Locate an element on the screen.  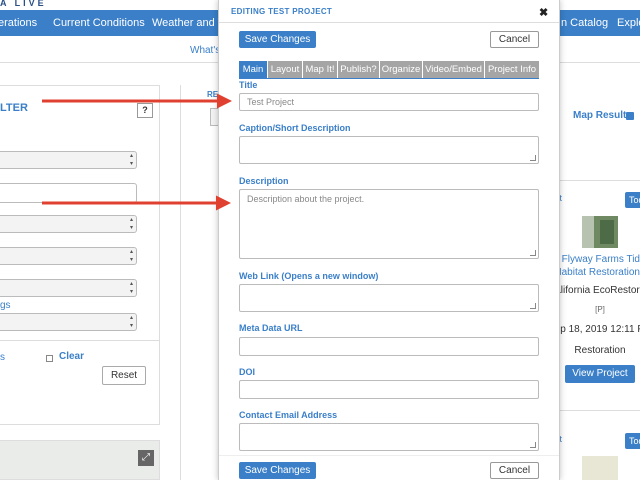
annotation-arrows is located at coordinates (137, 152).